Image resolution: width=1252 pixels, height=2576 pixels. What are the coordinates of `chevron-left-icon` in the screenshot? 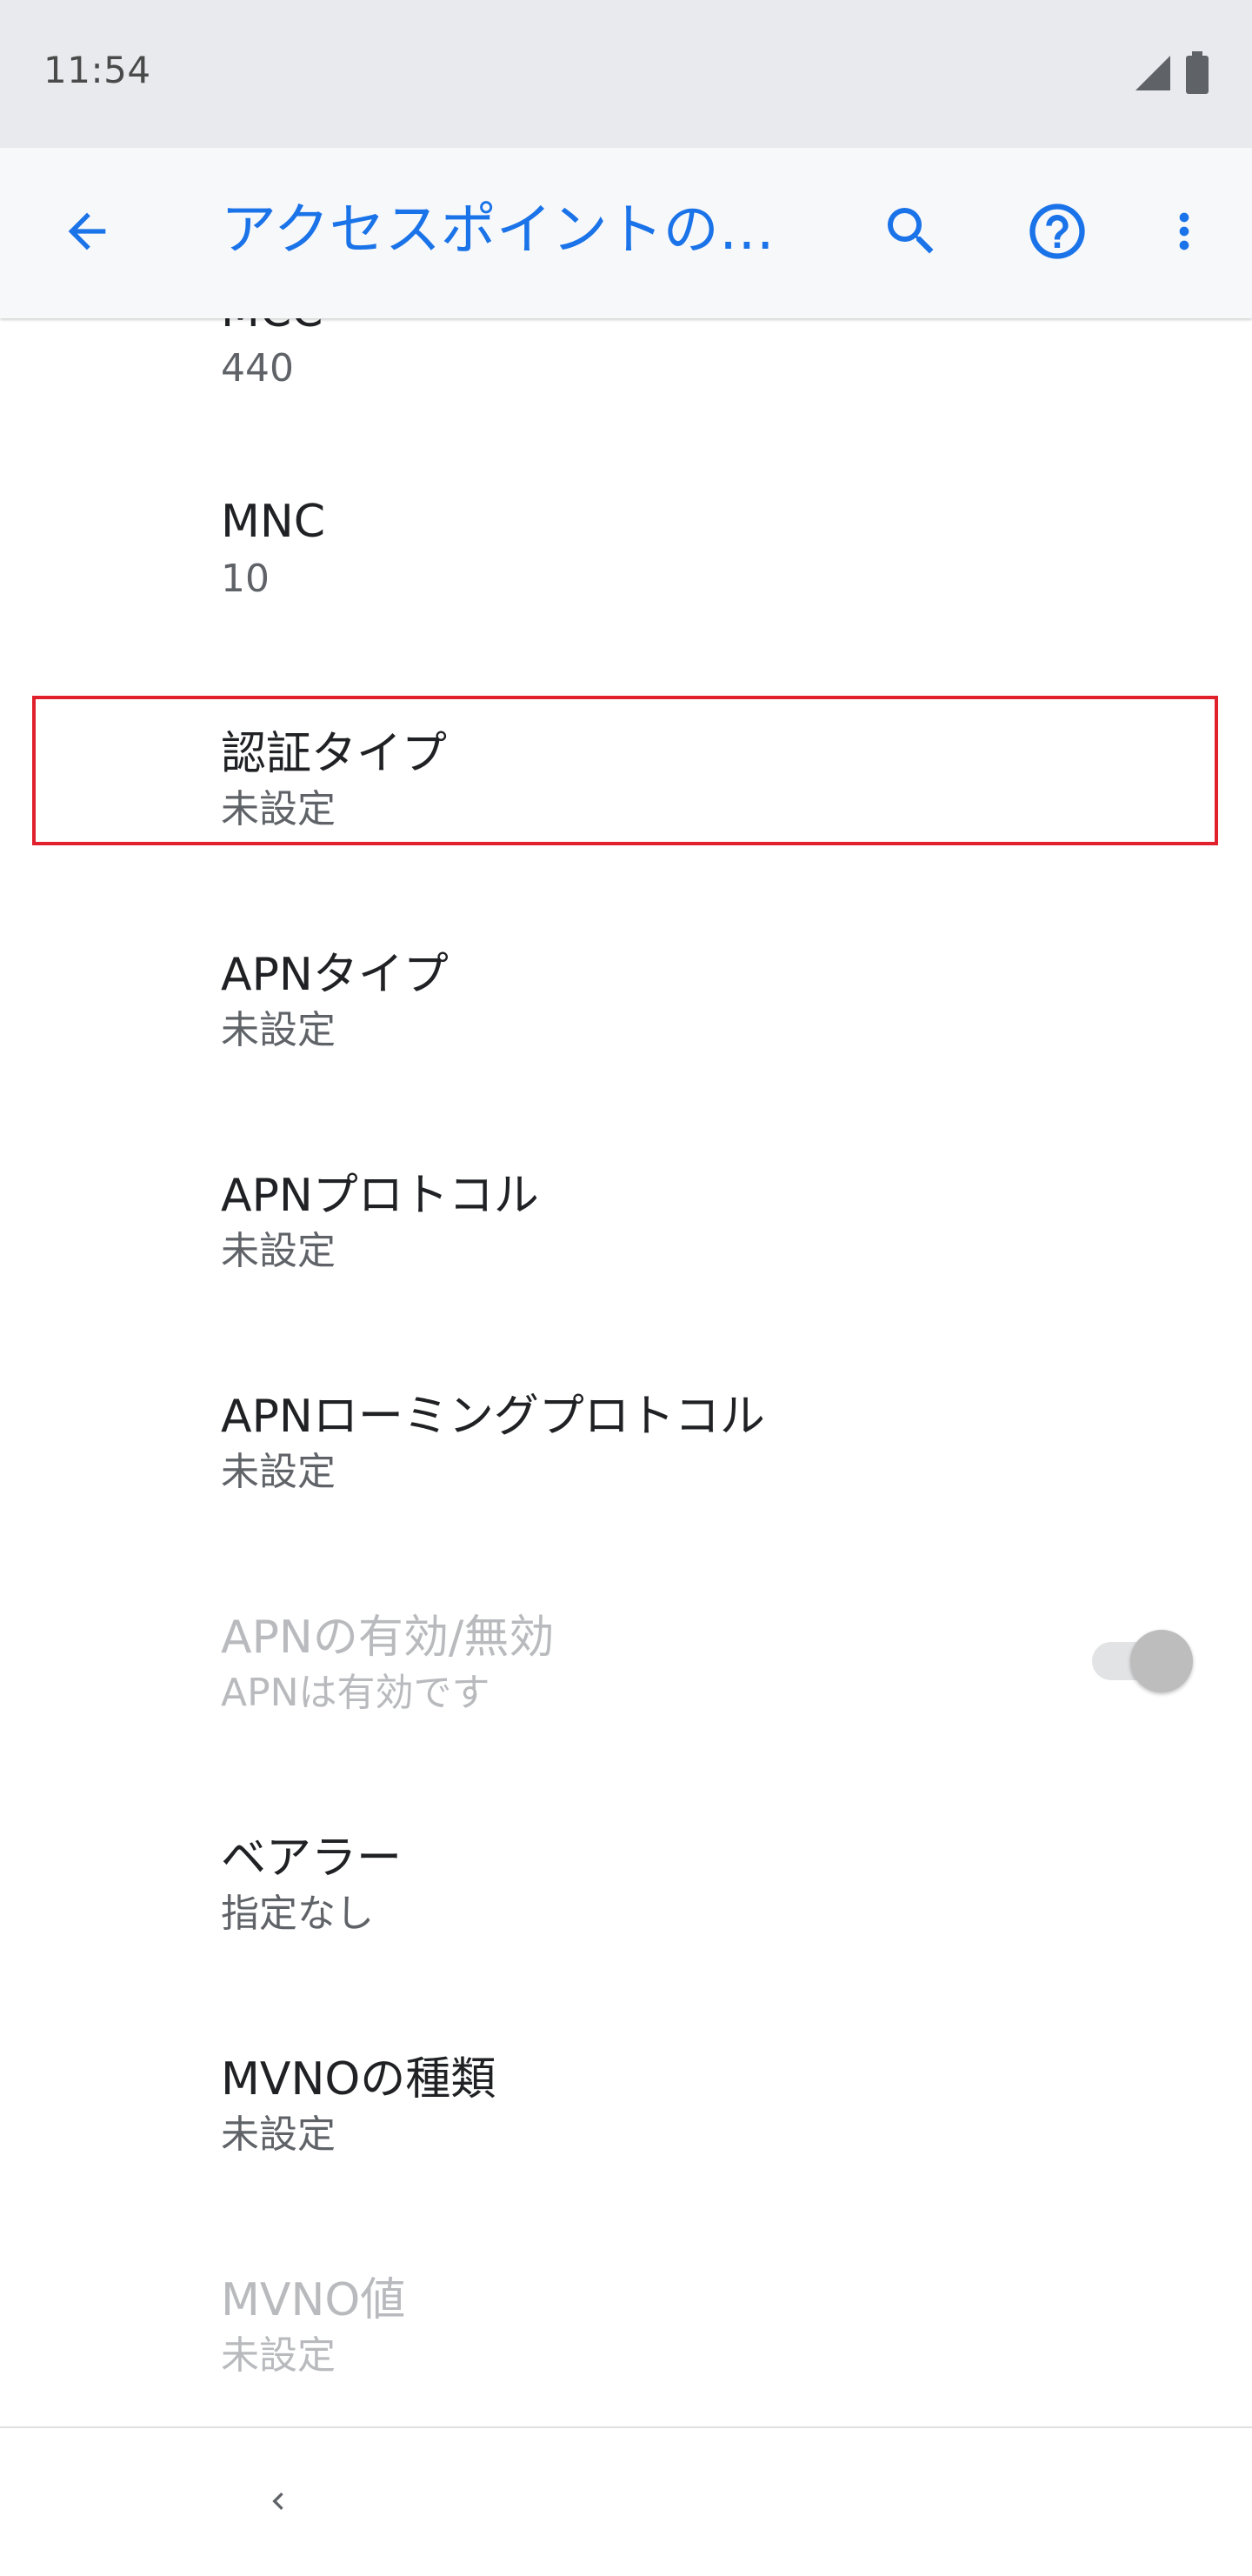 It's located at (278, 2503).